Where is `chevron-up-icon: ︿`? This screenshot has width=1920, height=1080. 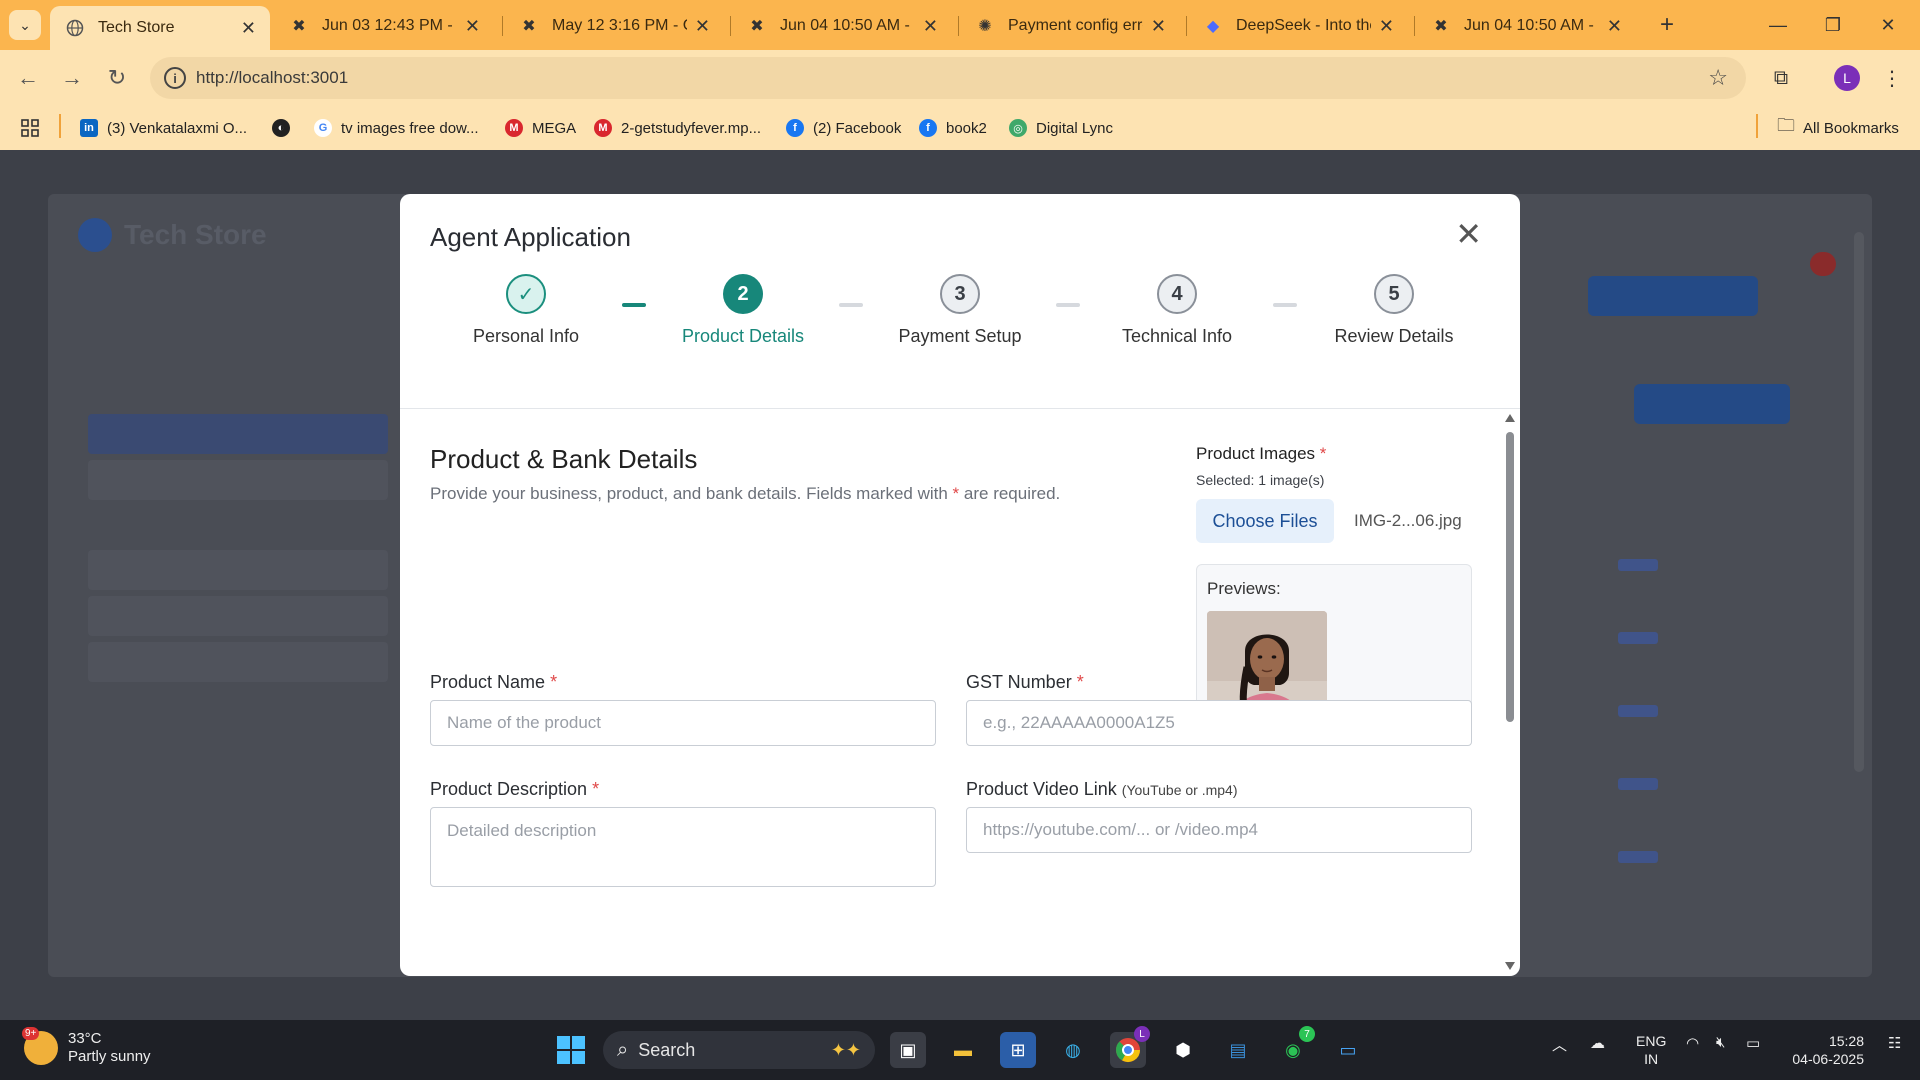 chevron-up-icon: ︿ is located at coordinates (1559, 1044).